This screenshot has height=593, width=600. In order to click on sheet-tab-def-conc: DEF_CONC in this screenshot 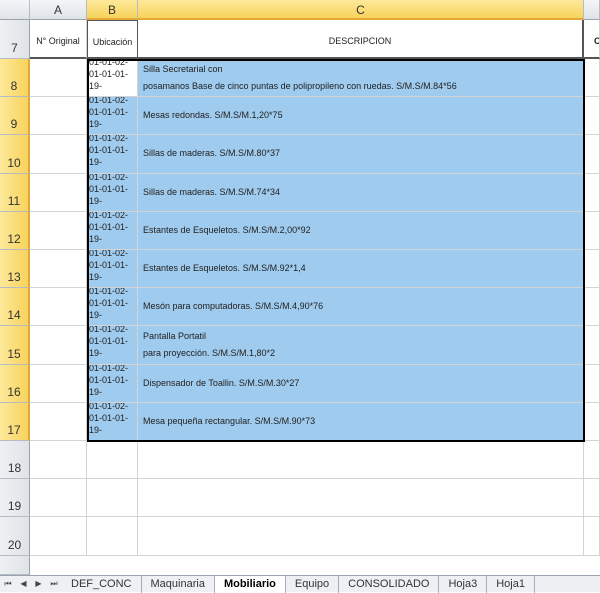, I will do `click(102, 584)`.